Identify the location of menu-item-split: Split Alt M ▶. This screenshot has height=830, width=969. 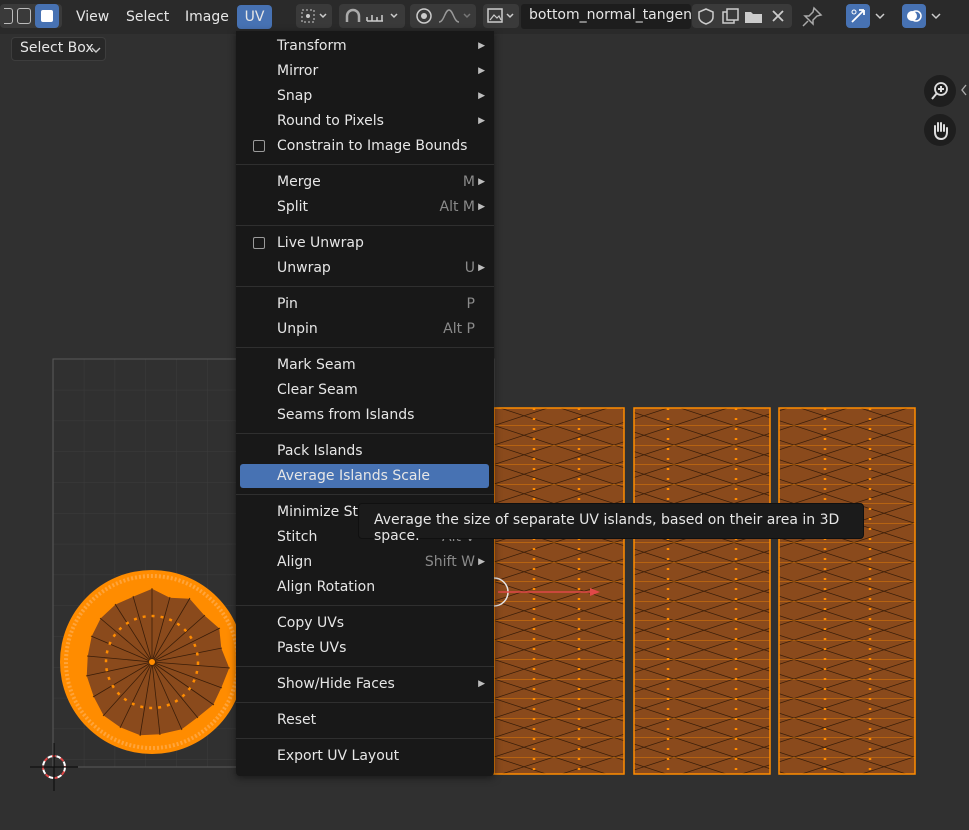
(364, 207).